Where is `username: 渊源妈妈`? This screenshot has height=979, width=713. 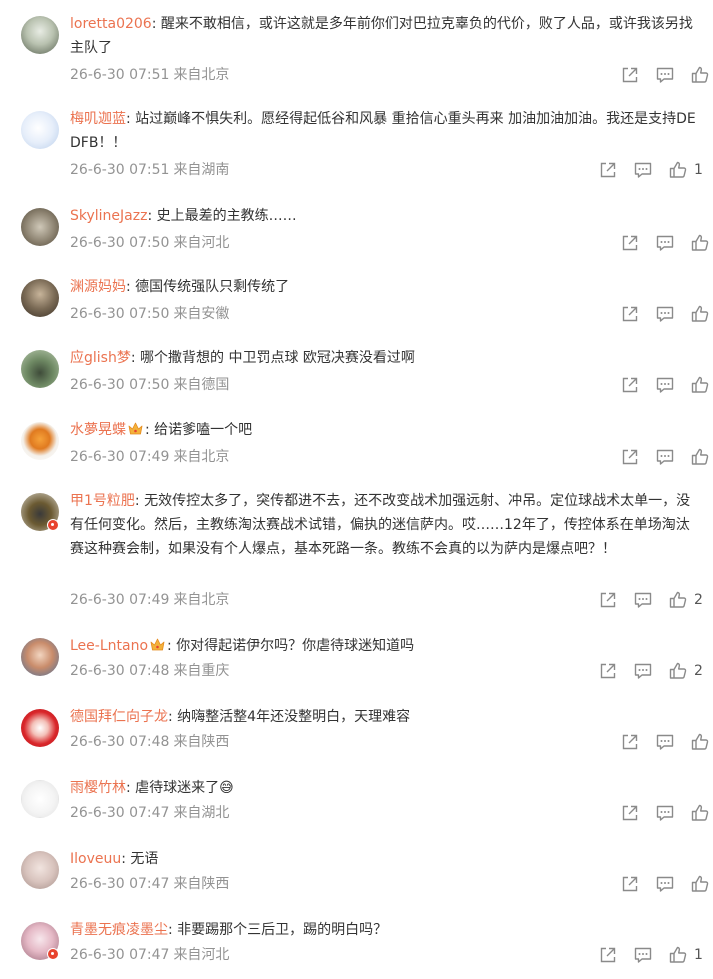 username: 渊源妈妈 is located at coordinates (98, 287).